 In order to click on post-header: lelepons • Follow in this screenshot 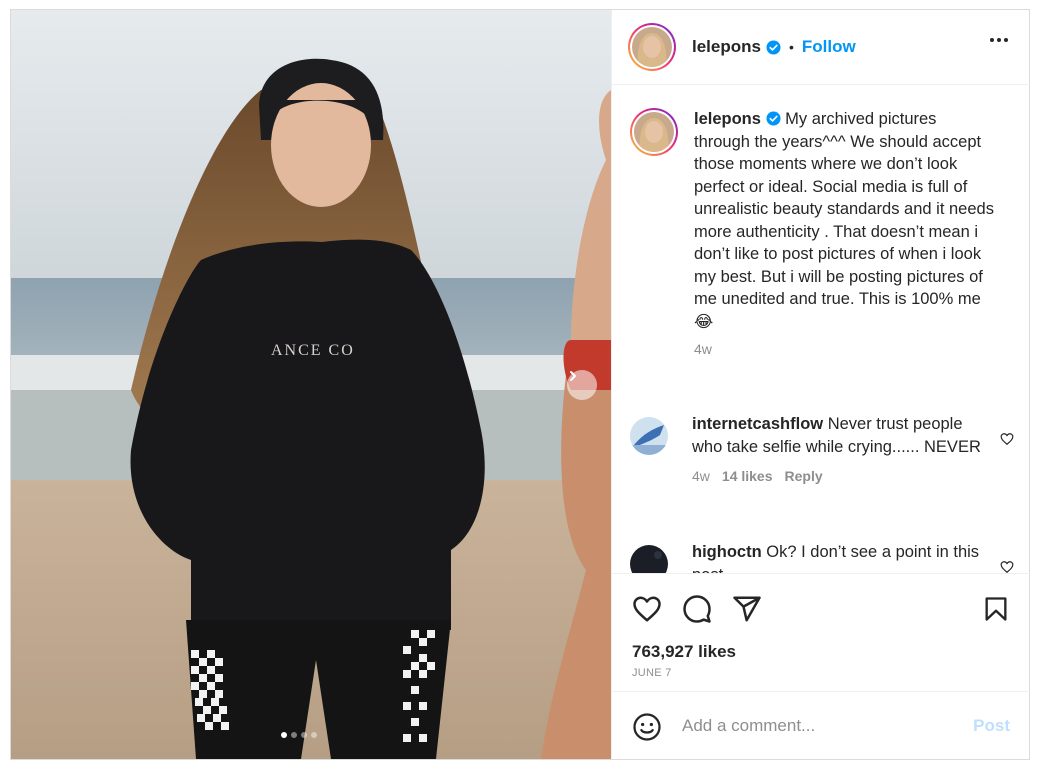, I will do `click(821, 47)`.